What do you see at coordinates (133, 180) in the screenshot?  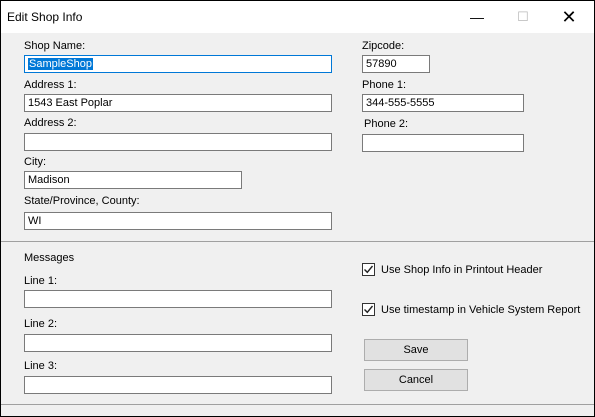 I see `city-input: Madison` at bounding box center [133, 180].